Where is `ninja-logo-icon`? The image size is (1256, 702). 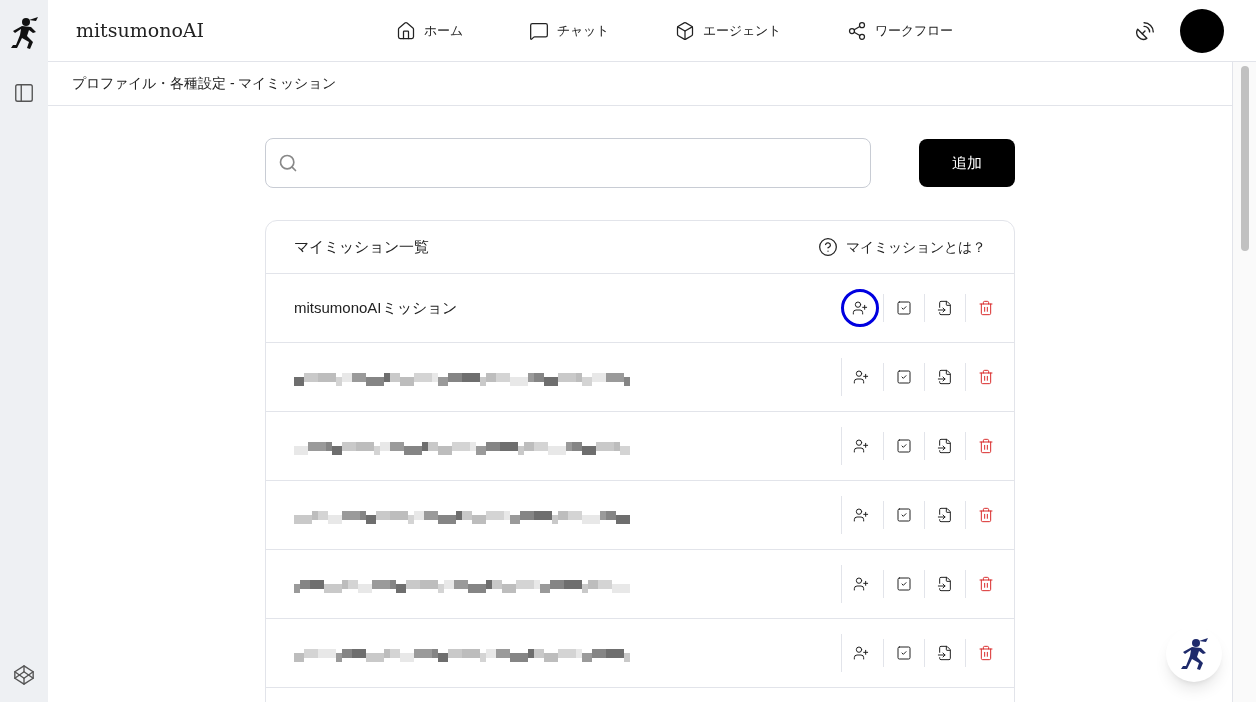
ninja-logo-icon is located at coordinates (24, 33).